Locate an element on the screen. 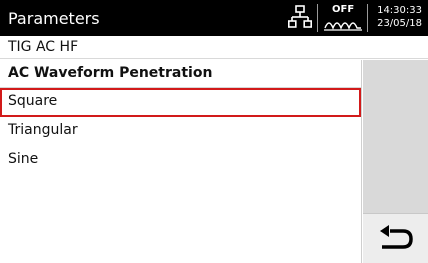  side-panel is located at coordinates (395, 161).